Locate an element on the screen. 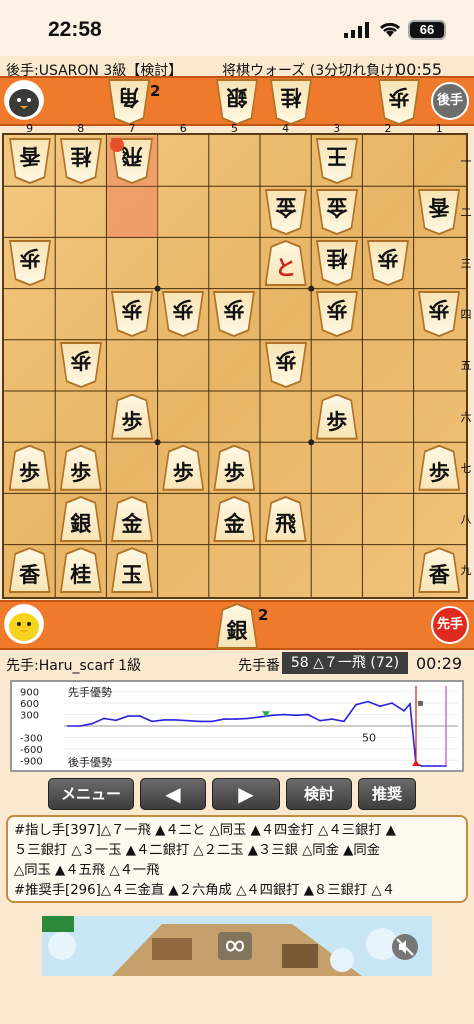 This screenshot has height=1024, width=474. gote-hand-piece: 角 is located at coordinates (129, 102).